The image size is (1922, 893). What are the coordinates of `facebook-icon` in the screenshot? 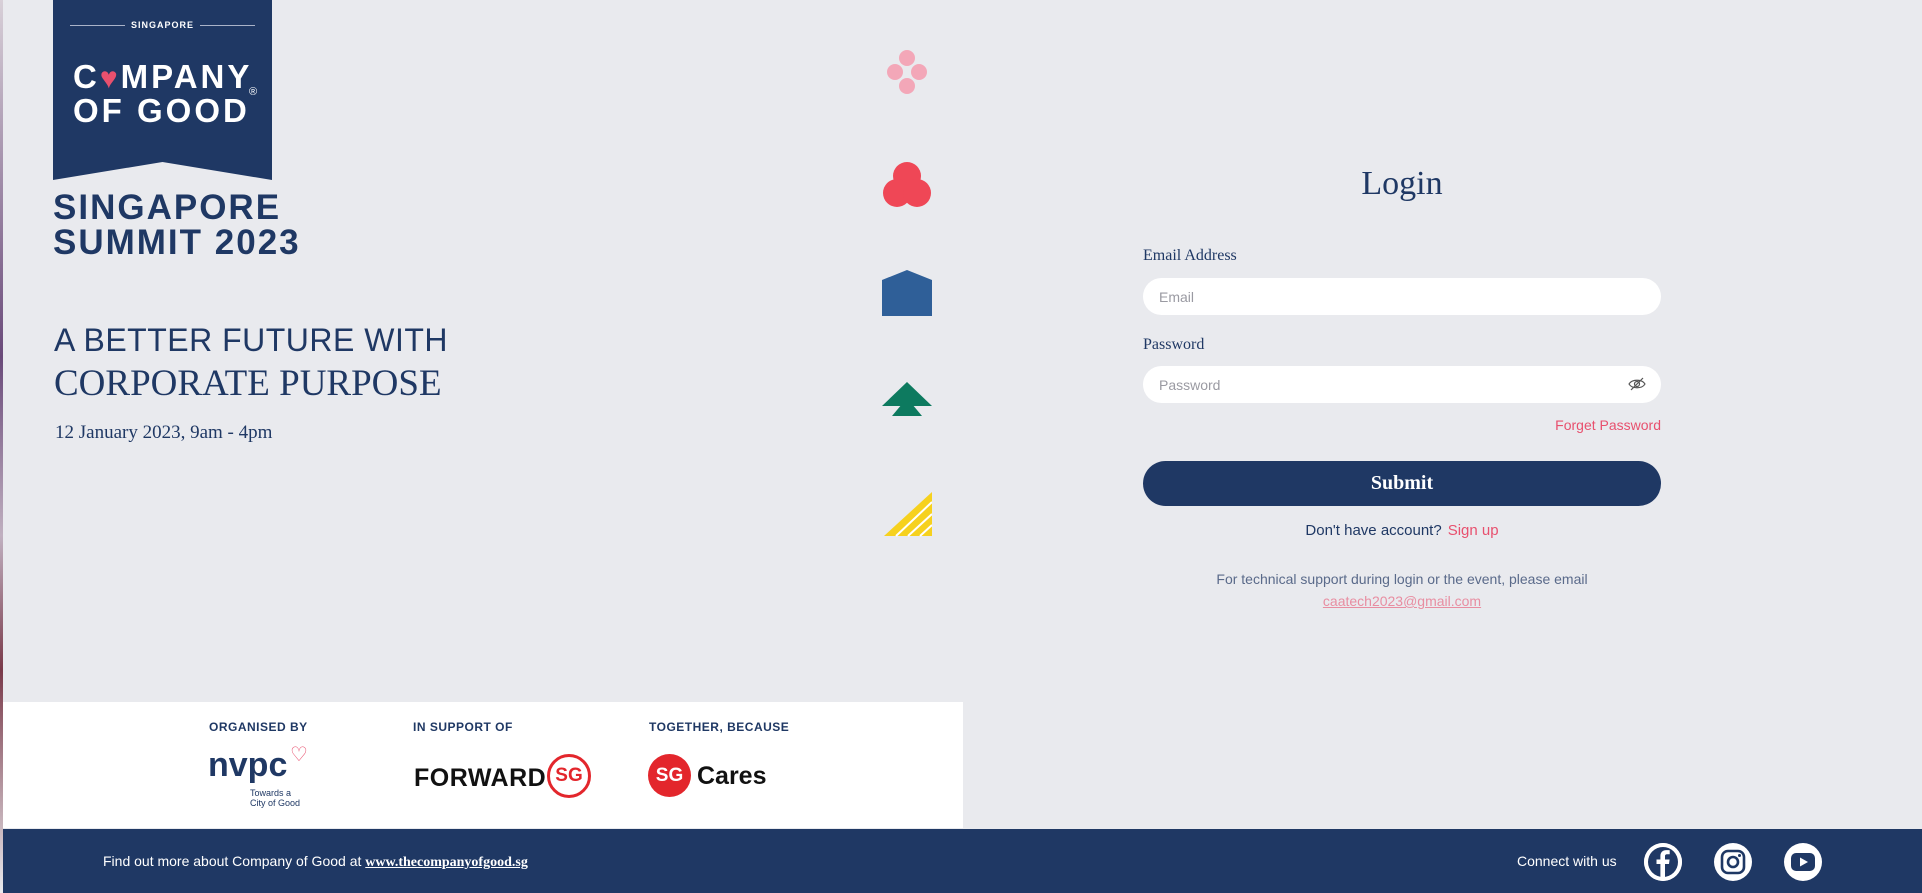 It's located at (1663, 862).